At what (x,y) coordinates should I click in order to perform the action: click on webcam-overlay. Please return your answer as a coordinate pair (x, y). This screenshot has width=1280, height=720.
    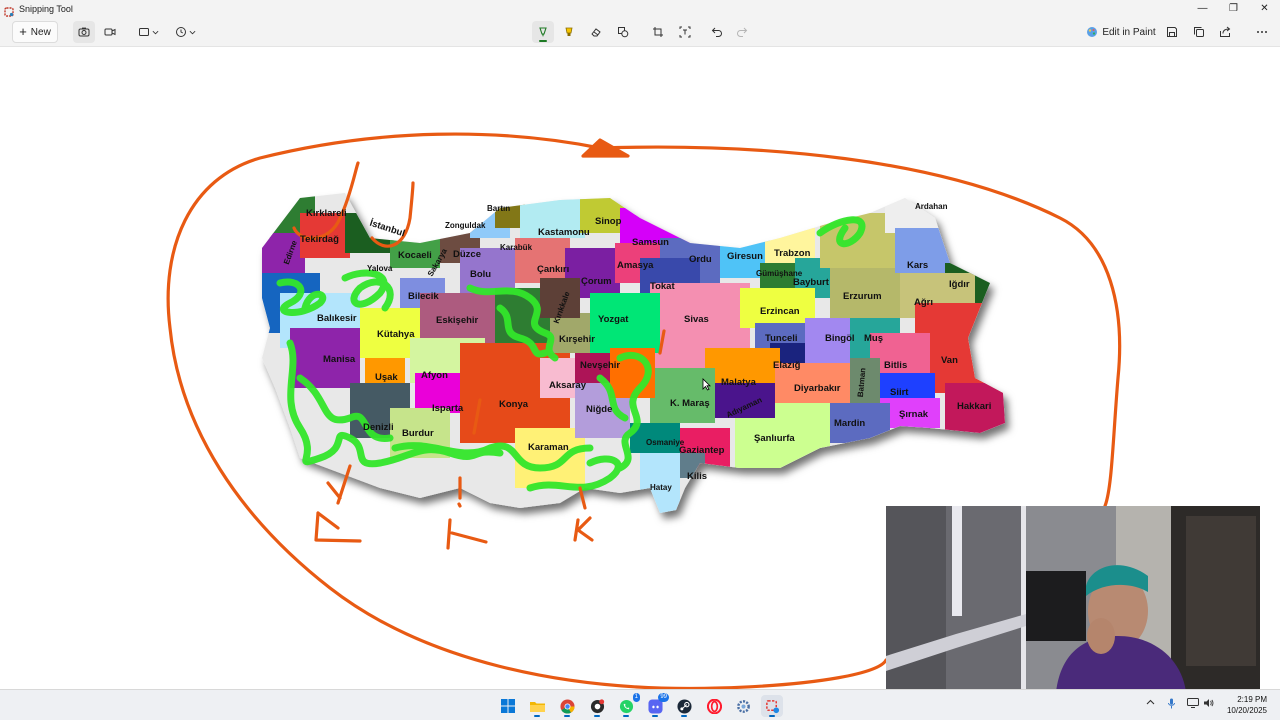
    Looking at the image, I should click on (1073, 599).